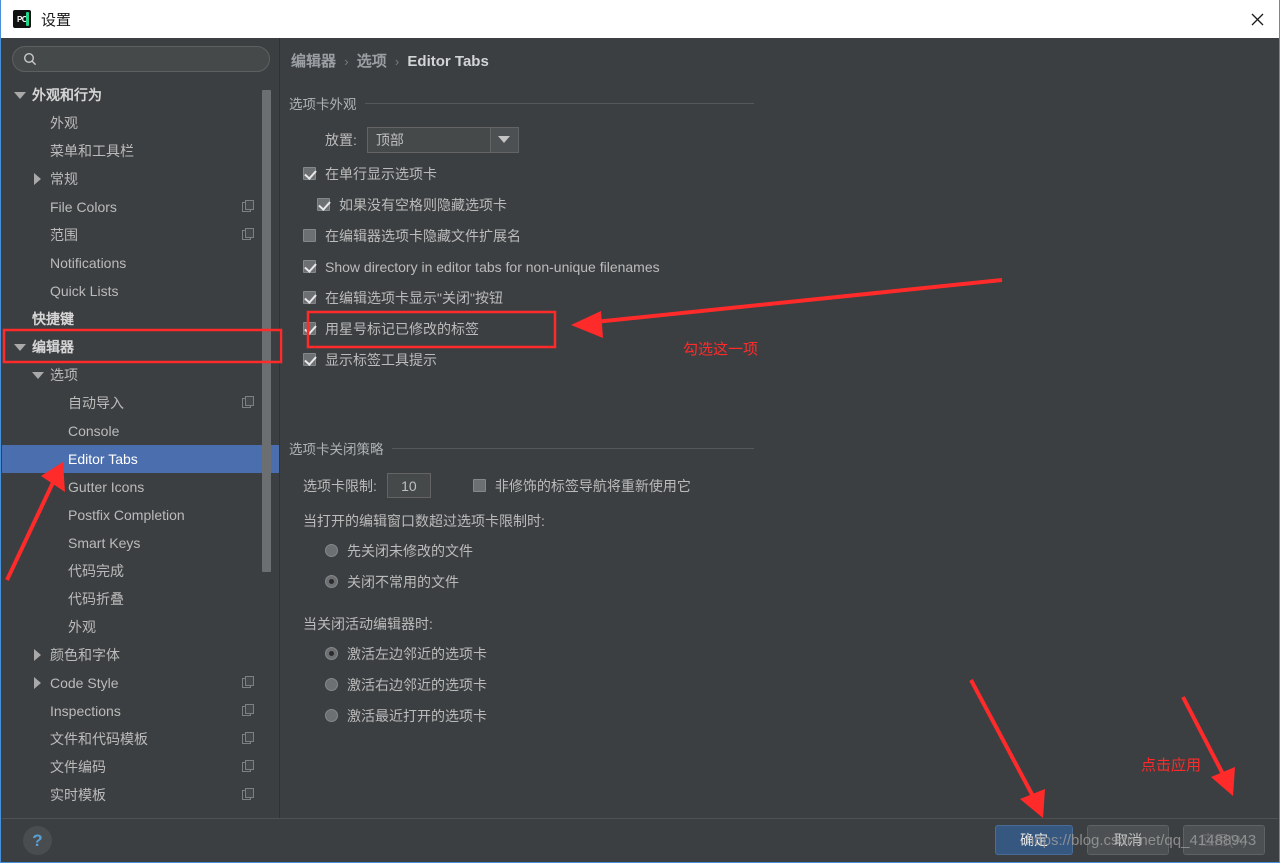 This screenshot has width=1280, height=863. I want to click on sidebar-item-18: 代码折叠, so click(140, 599).